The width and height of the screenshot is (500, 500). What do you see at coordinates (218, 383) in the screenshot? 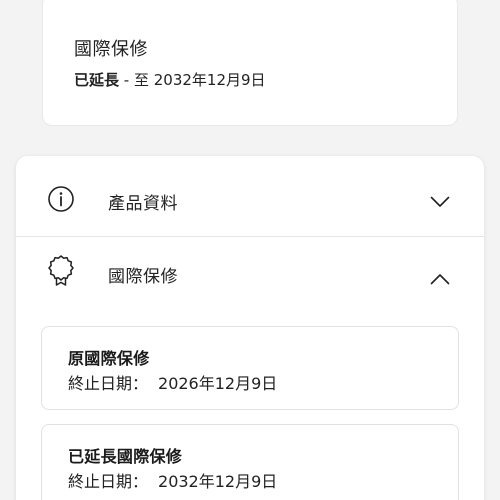
I see `end-date-value: 2026年12月9日` at bounding box center [218, 383].